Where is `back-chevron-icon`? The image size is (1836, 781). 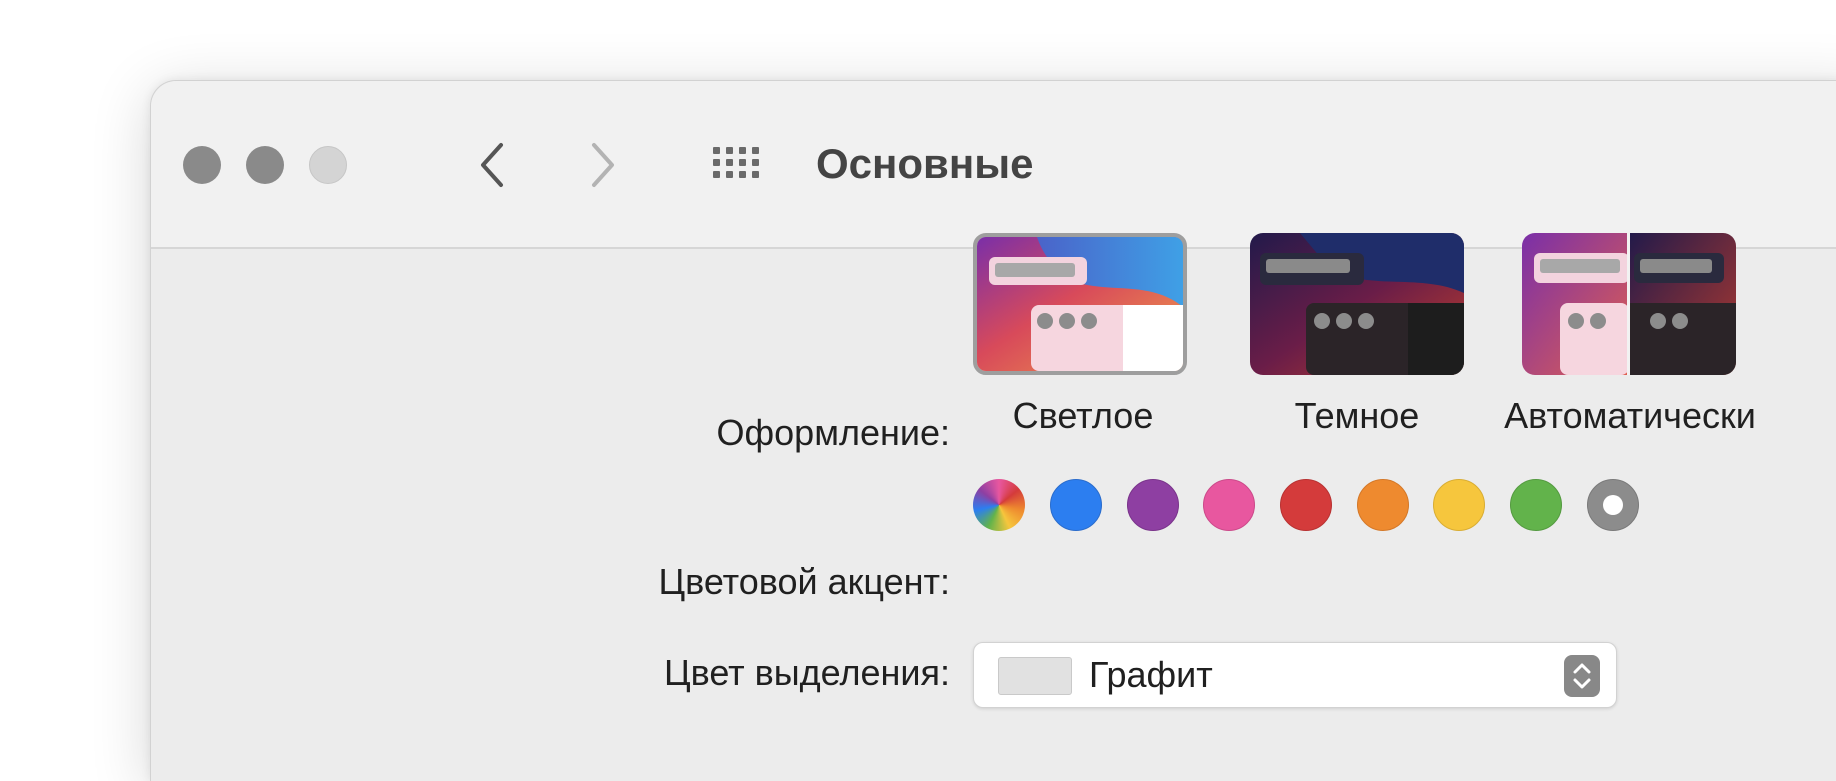
back-chevron-icon is located at coordinates (492, 165).